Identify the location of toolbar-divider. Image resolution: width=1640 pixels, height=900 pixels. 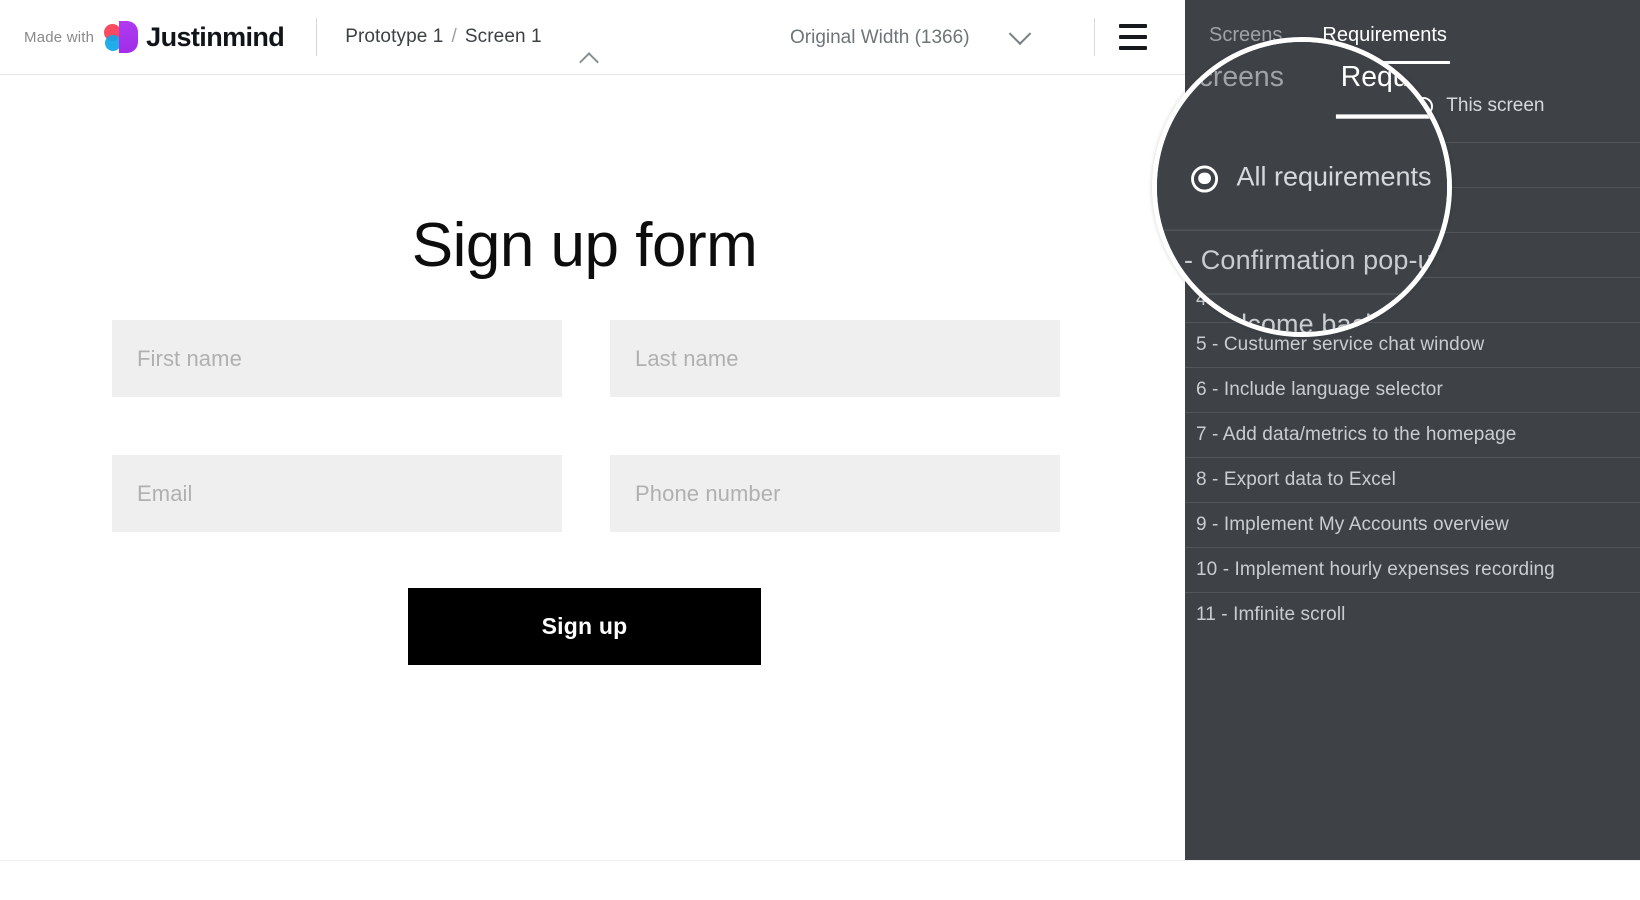
(317, 37).